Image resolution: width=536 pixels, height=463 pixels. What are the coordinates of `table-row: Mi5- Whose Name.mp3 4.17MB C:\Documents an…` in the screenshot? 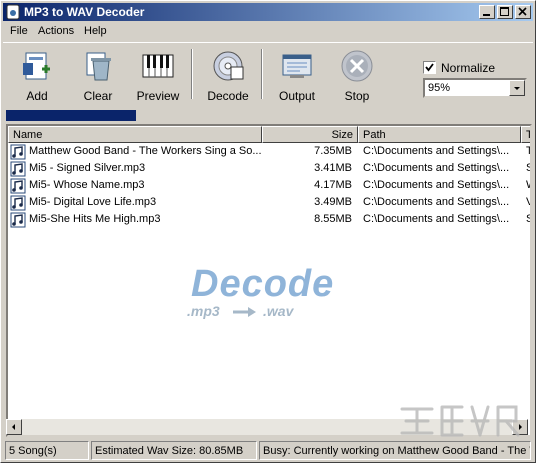 It's located at (269, 185).